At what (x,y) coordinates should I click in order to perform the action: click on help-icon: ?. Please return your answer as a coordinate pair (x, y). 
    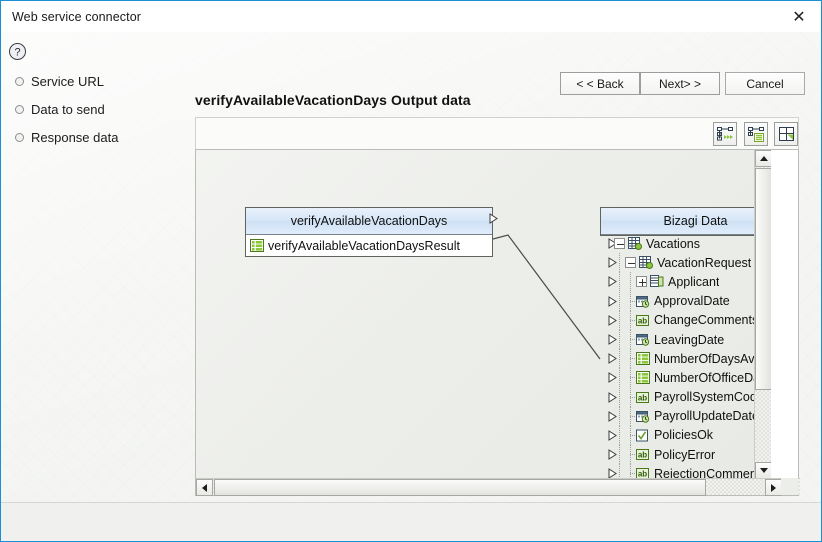
    Looking at the image, I should click on (17, 51).